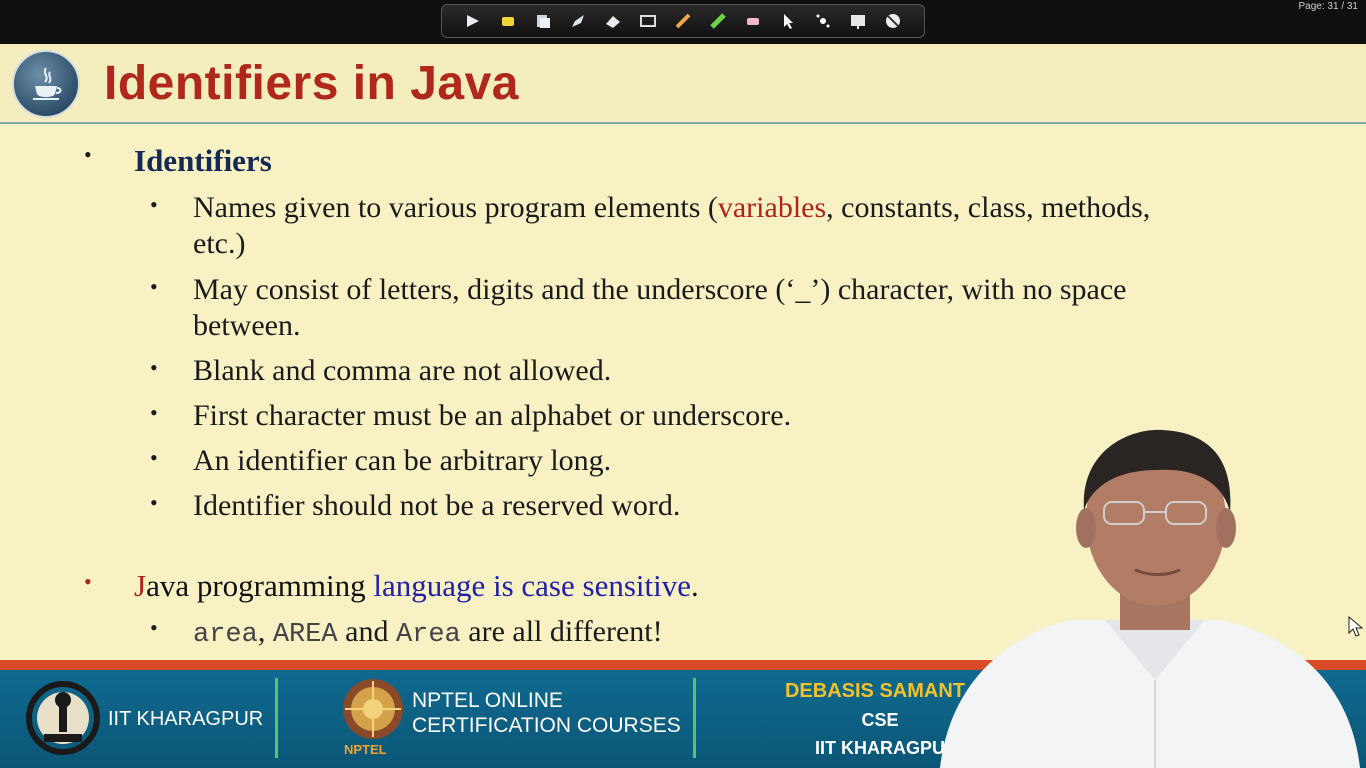 This screenshot has height=768, width=1366. I want to click on presenter-video, so click(1148, 594).